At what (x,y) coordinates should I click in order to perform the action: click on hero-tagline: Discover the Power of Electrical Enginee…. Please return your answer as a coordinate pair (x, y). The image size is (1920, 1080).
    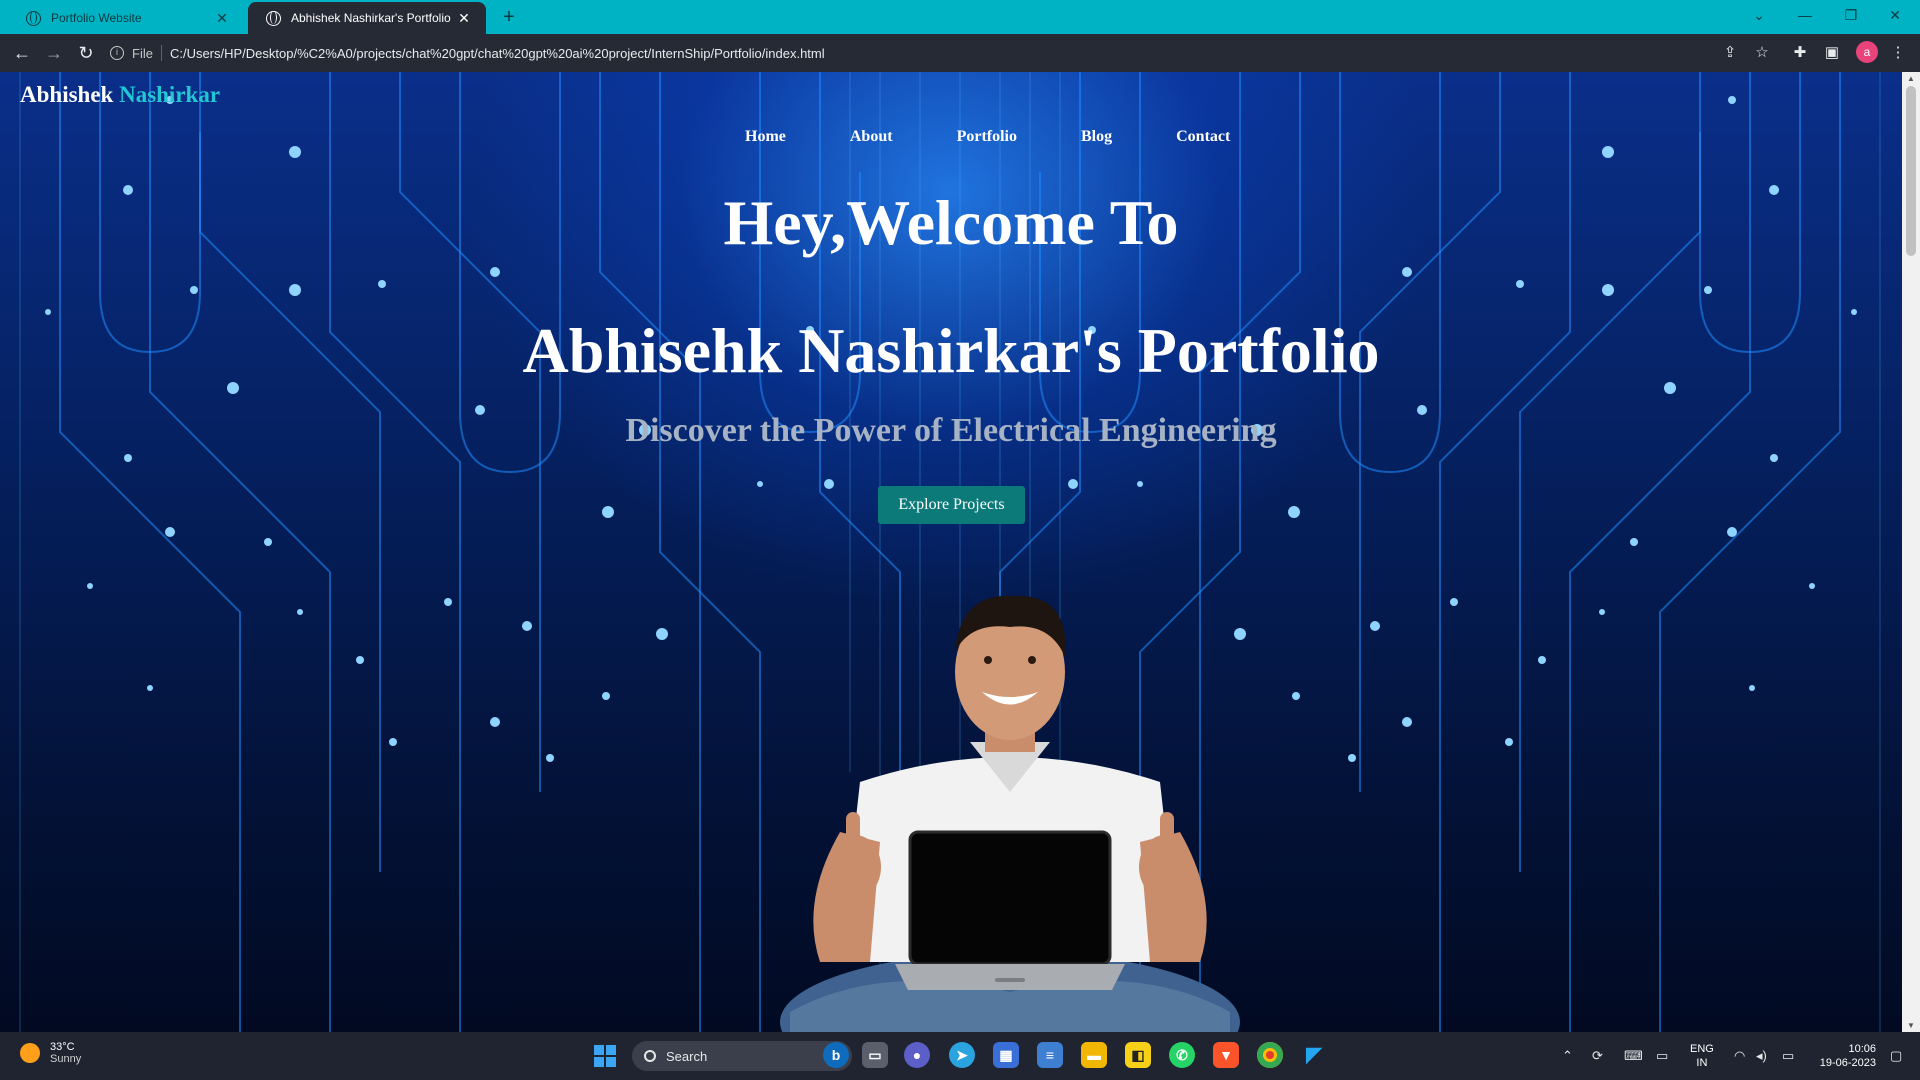
    Looking at the image, I should click on (951, 430).